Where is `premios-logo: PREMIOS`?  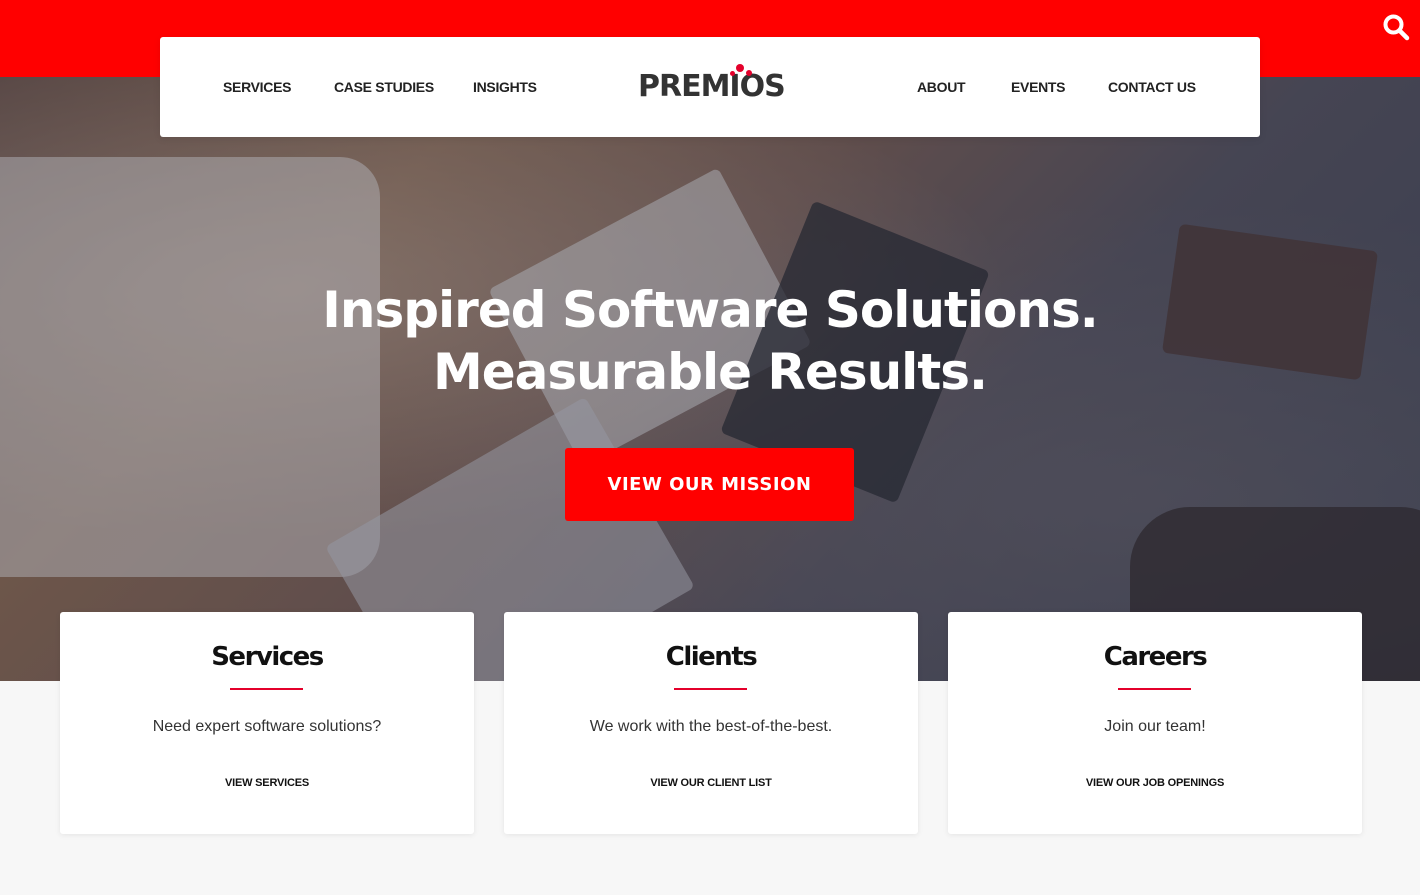
premios-logo: PREMIOS is located at coordinates (713, 85).